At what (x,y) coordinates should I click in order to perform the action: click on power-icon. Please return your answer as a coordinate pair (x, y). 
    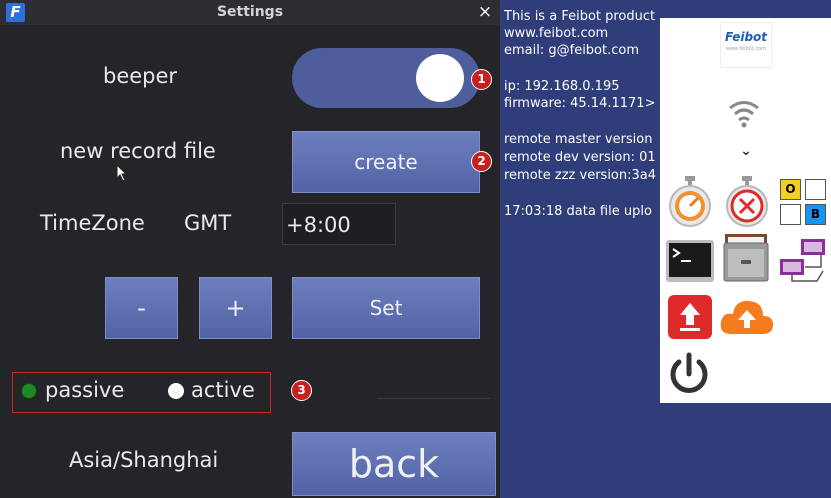
    Looking at the image, I should click on (689, 374).